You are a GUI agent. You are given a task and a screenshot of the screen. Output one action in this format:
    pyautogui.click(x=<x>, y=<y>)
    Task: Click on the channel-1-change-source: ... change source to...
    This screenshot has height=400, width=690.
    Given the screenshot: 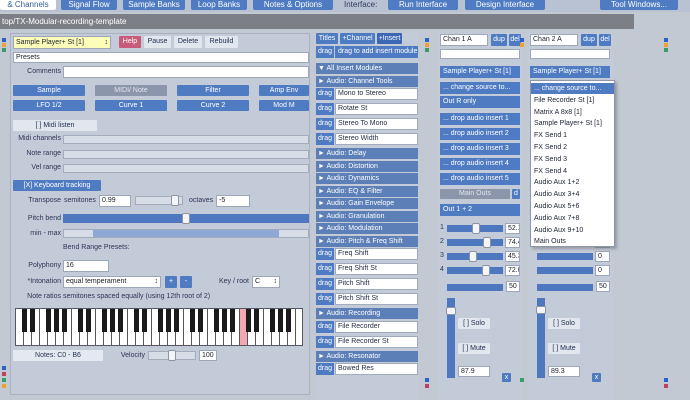 What is the action you would take?
    pyautogui.click(x=480, y=88)
    